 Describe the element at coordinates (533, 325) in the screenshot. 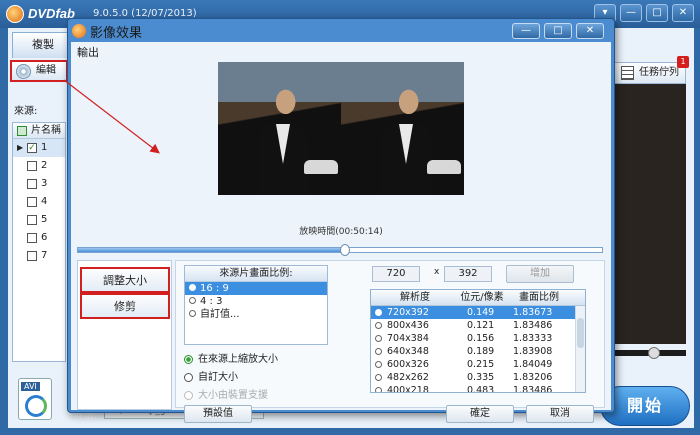

I see `cell-ratio: 1.83486` at that location.